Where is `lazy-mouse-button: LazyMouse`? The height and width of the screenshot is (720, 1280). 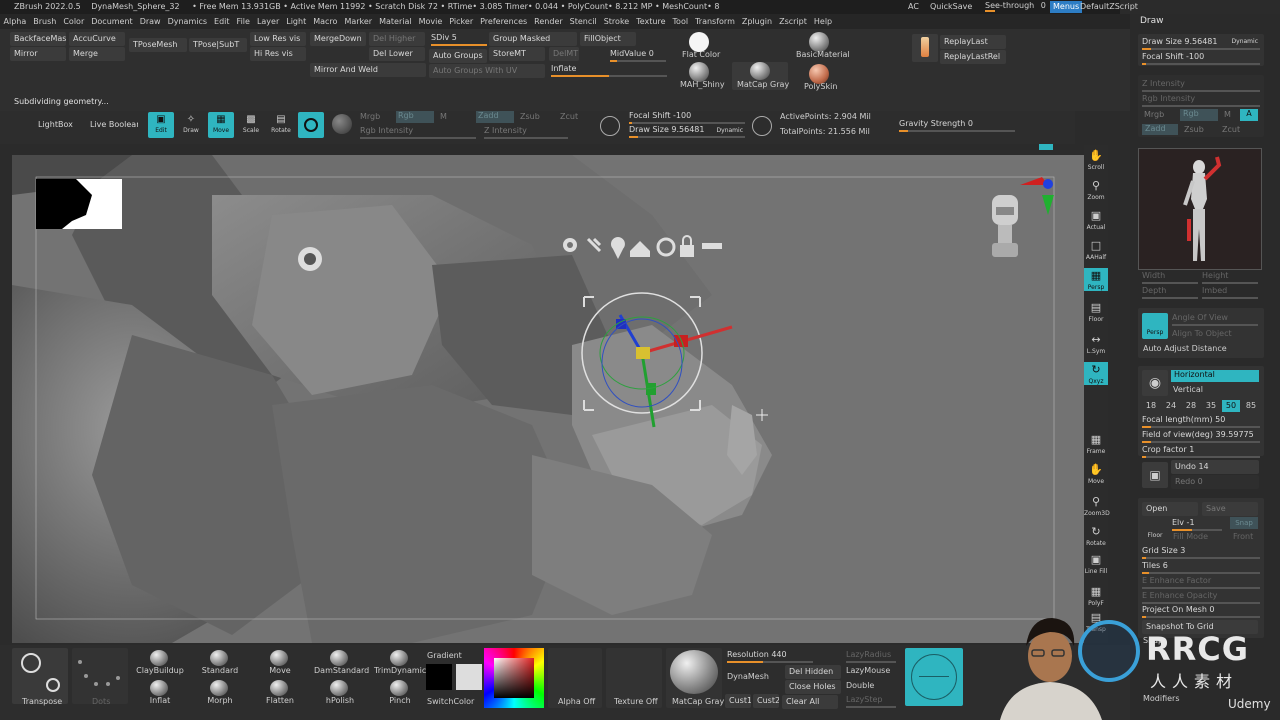 lazy-mouse-button: LazyMouse is located at coordinates (868, 670).